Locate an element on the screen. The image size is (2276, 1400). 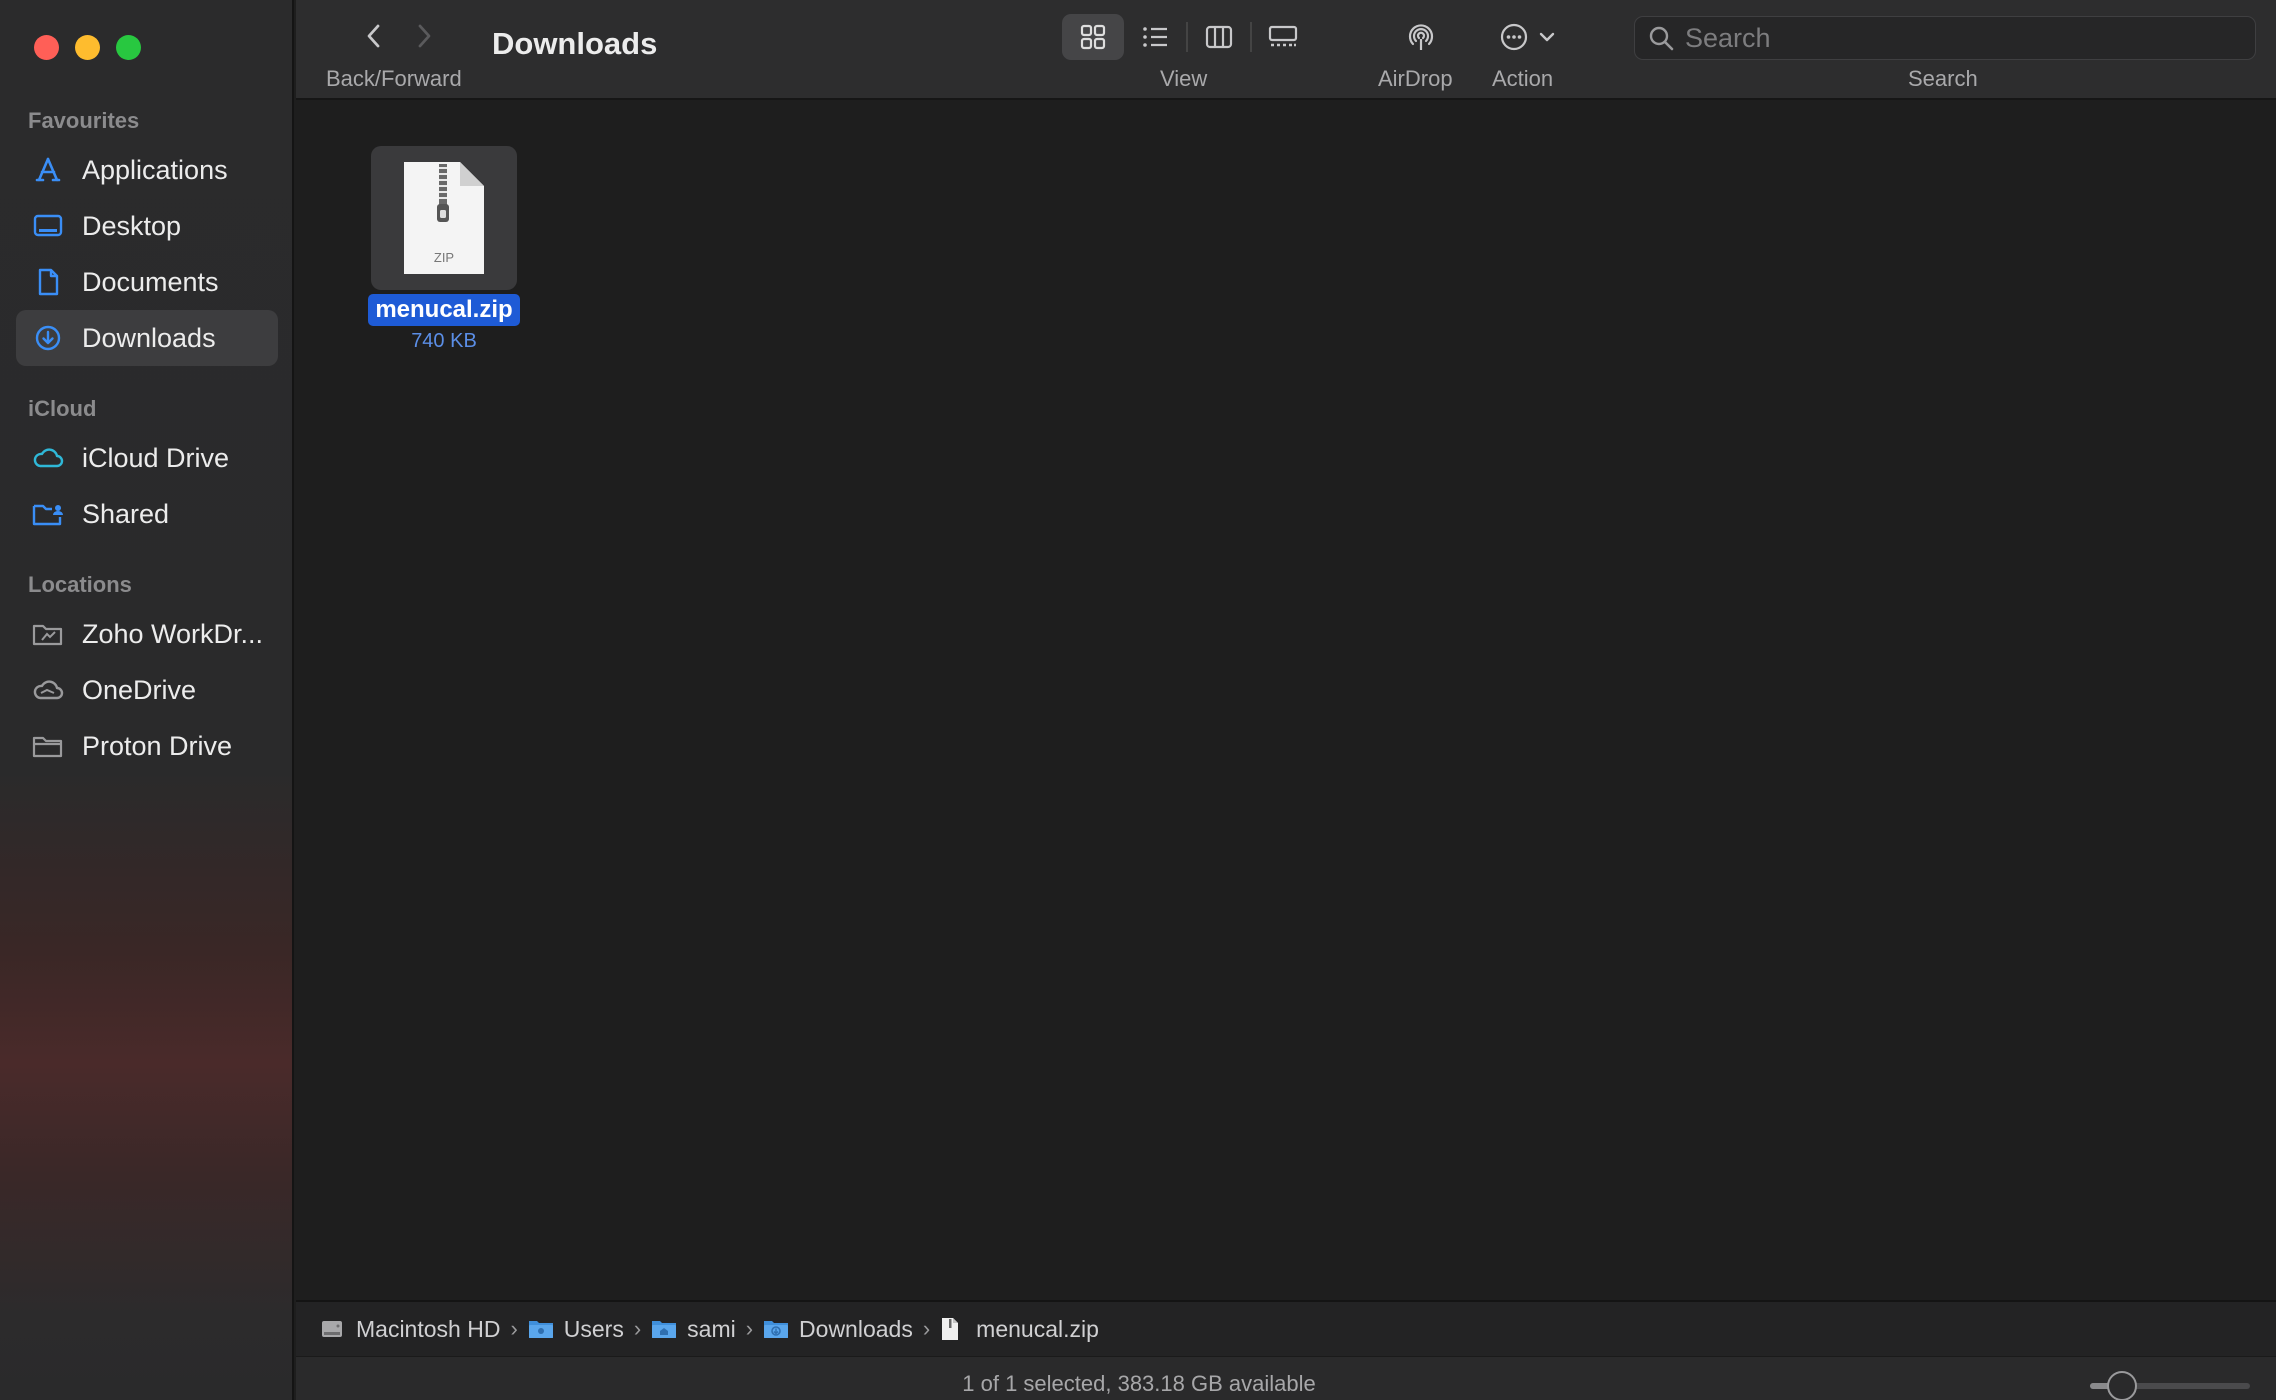
file-icon is located at coordinates (953, 1329).